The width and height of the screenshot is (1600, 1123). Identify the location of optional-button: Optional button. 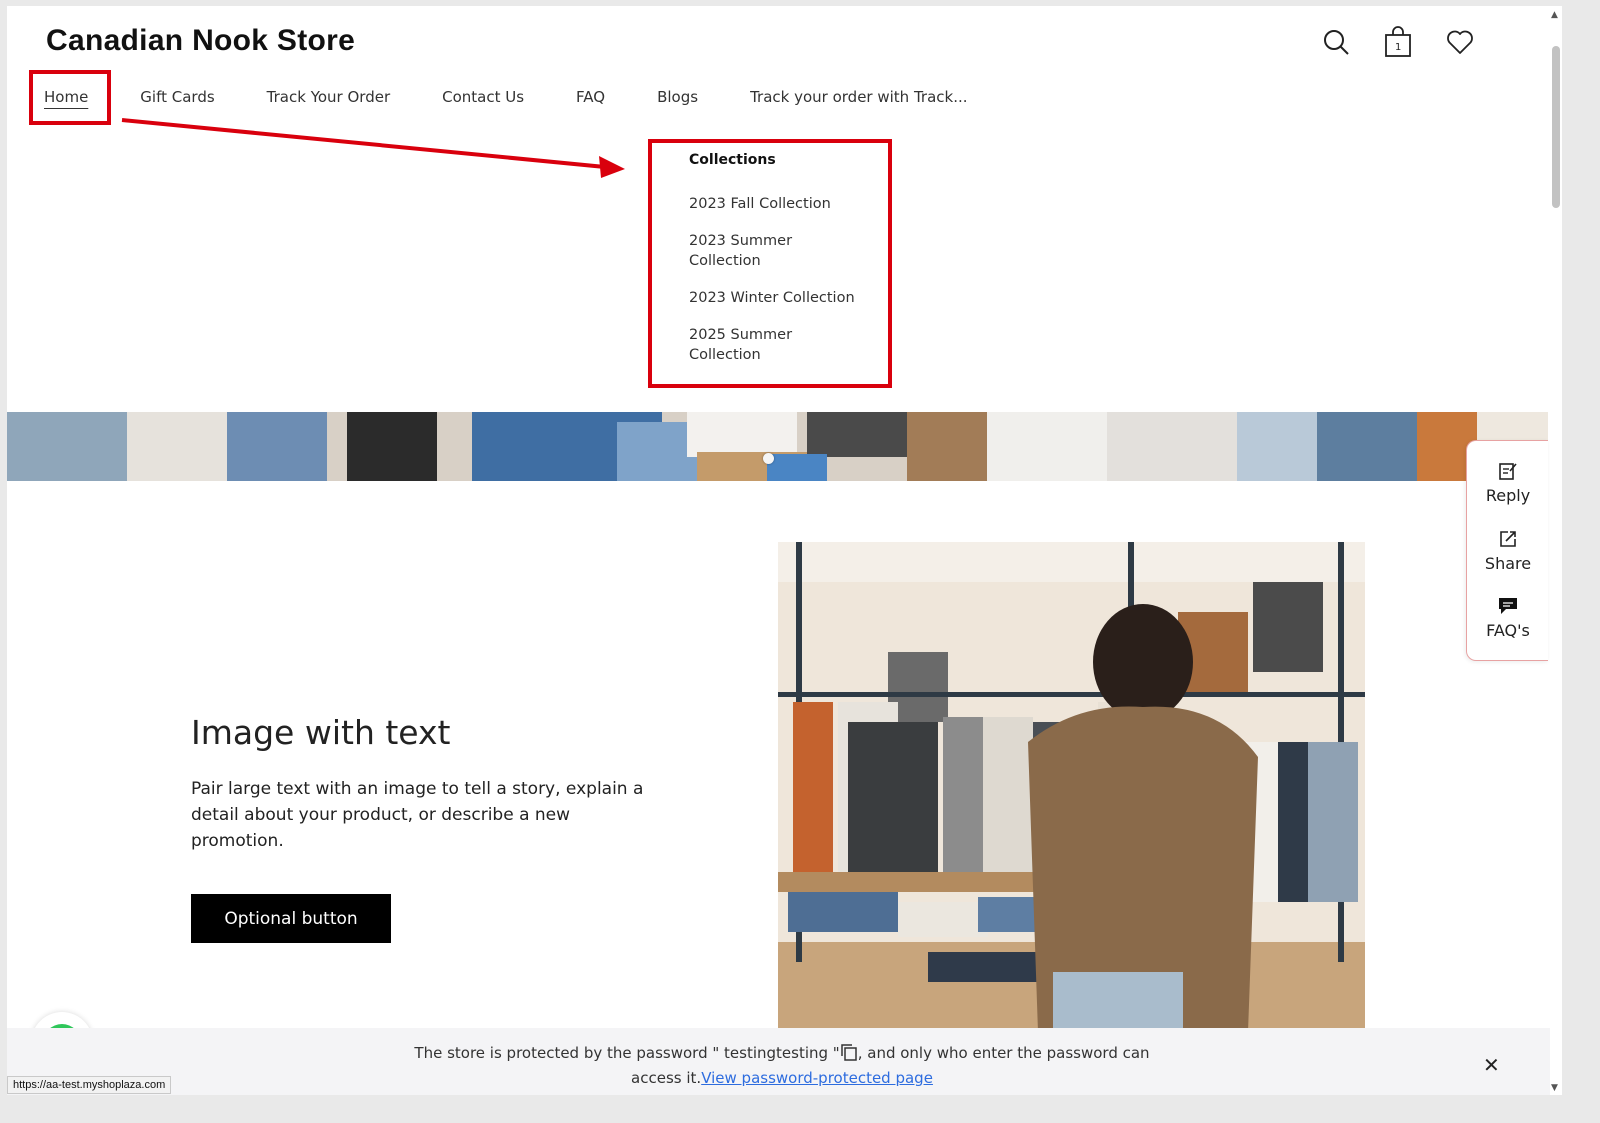
(291, 918).